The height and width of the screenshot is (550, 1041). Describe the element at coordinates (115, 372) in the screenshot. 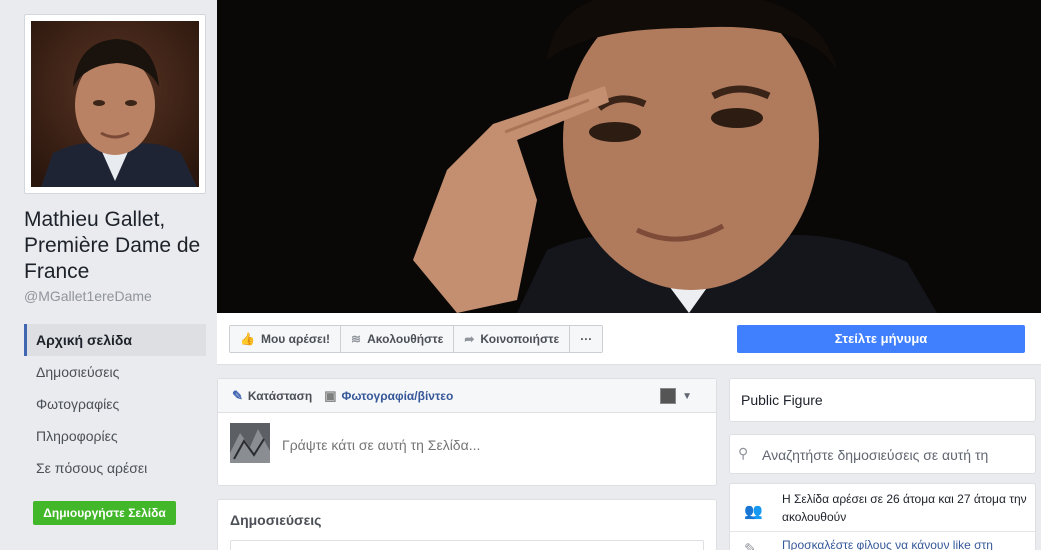

I see `nav-item-posts: Δημοσιεύσεις` at that location.